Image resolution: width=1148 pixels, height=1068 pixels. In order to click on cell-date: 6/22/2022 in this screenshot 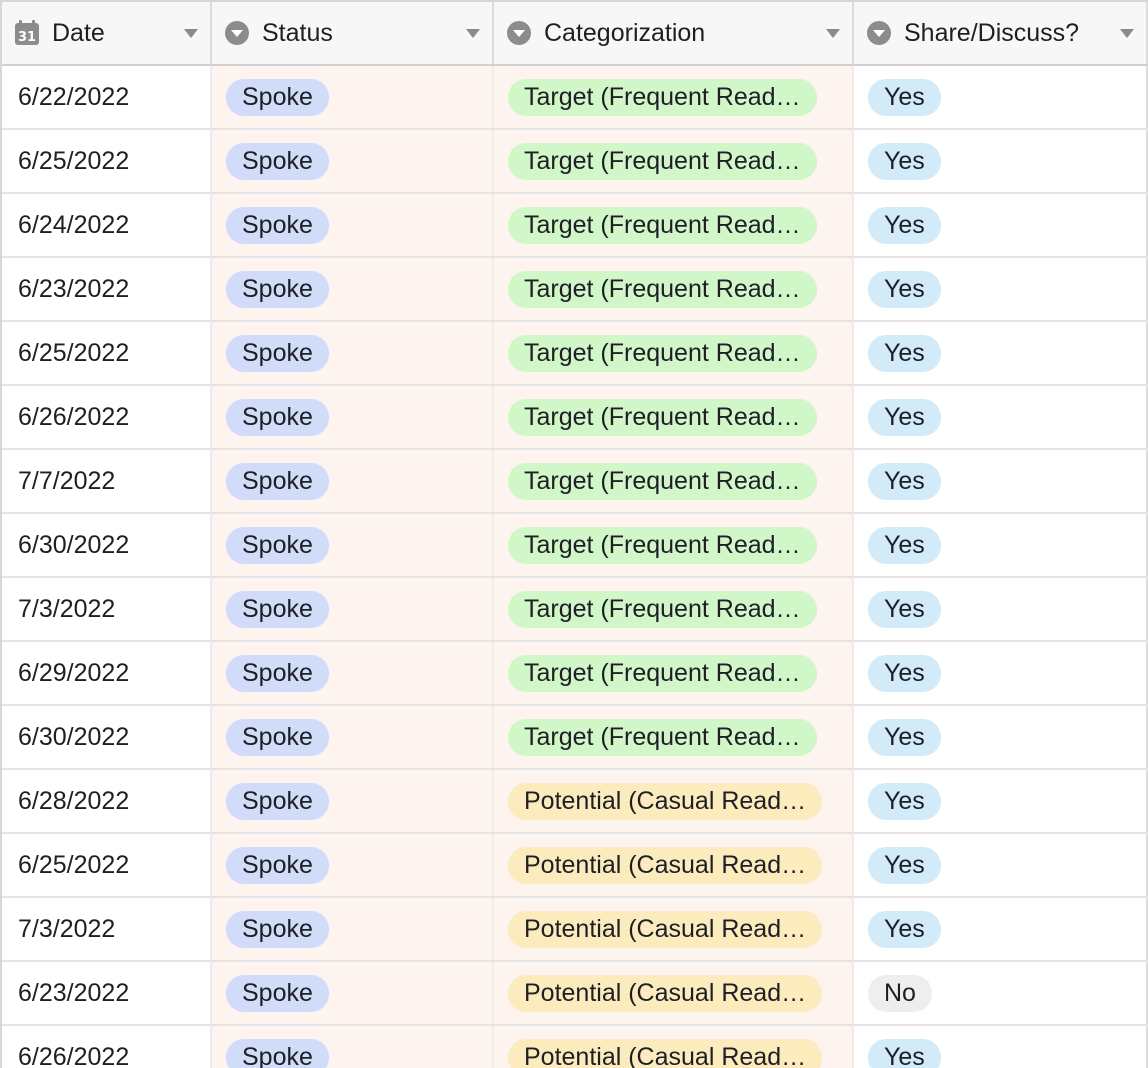, I will do `click(107, 97)`.